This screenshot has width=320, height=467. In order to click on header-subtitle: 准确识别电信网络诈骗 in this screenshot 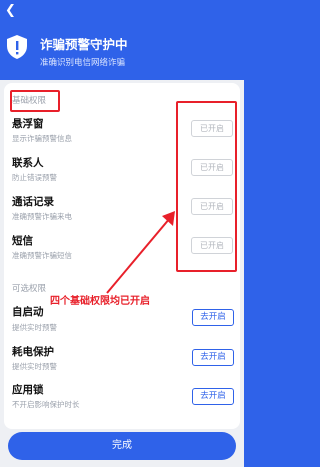, I will do `click(83, 63)`.